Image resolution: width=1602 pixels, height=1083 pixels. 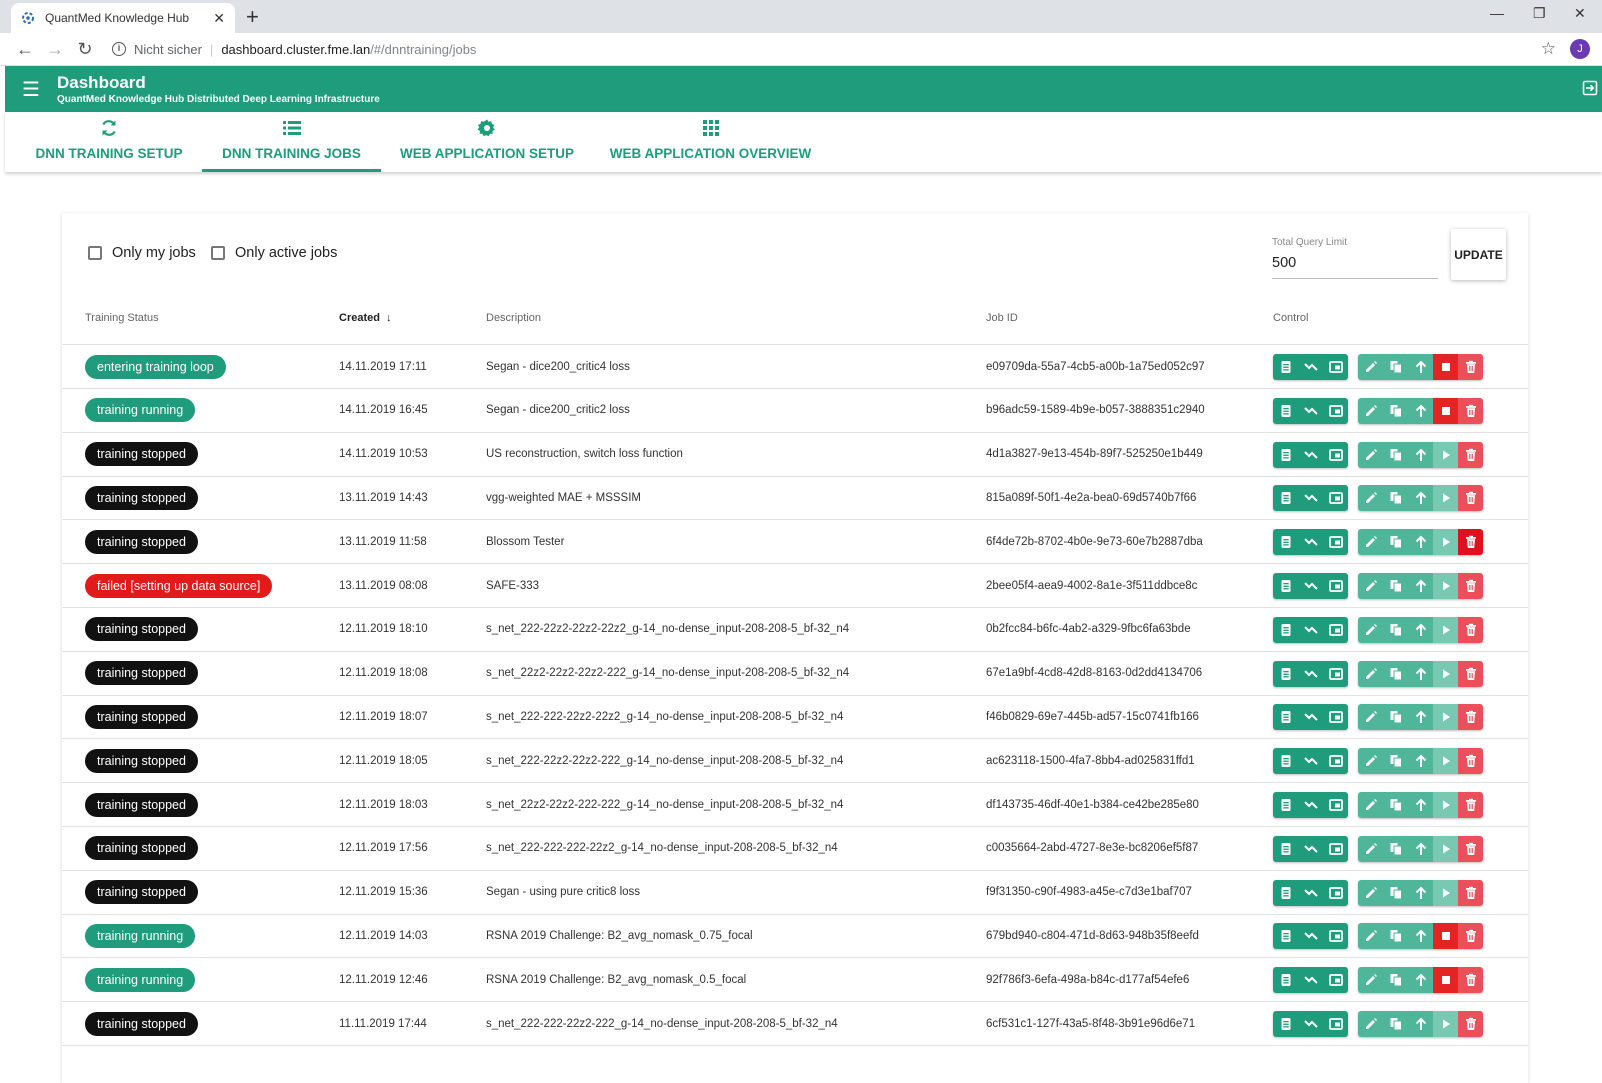 I want to click on bookmark-star-icon: ☆, so click(x=1548, y=49).